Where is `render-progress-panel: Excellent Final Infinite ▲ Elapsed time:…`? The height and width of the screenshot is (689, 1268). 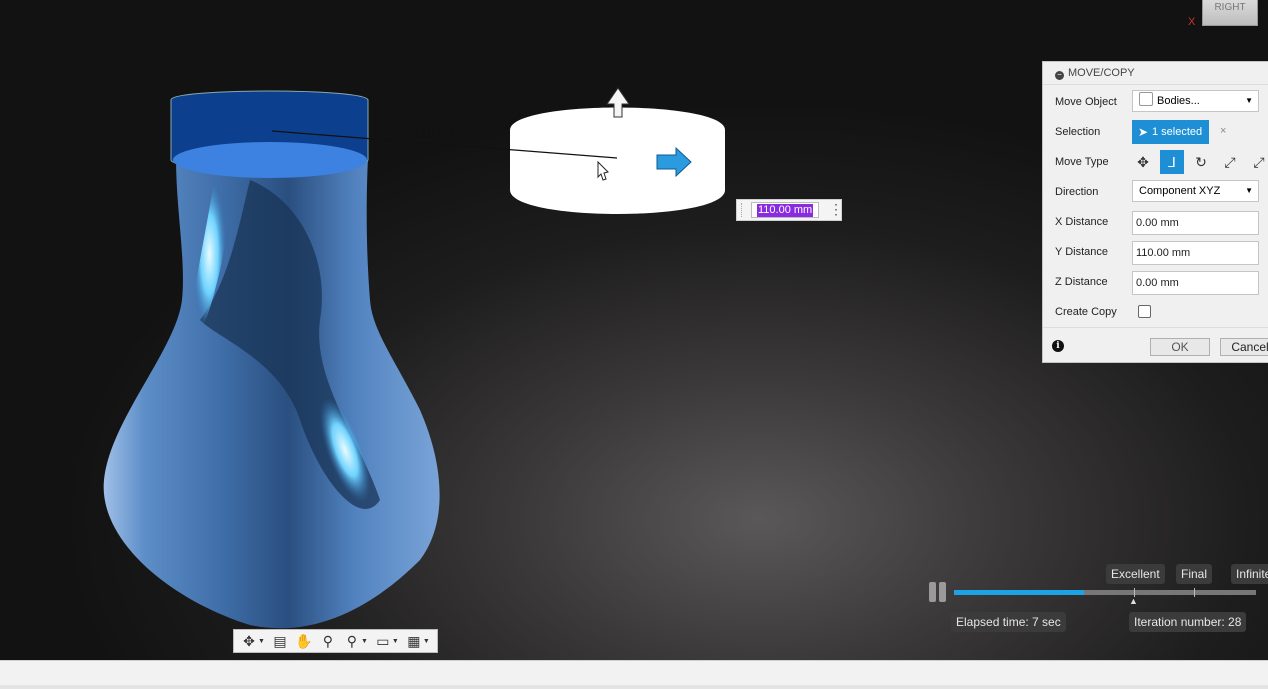 render-progress-panel: Excellent Final Infinite ▲ Elapsed time:… is located at coordinates (1097, 599).